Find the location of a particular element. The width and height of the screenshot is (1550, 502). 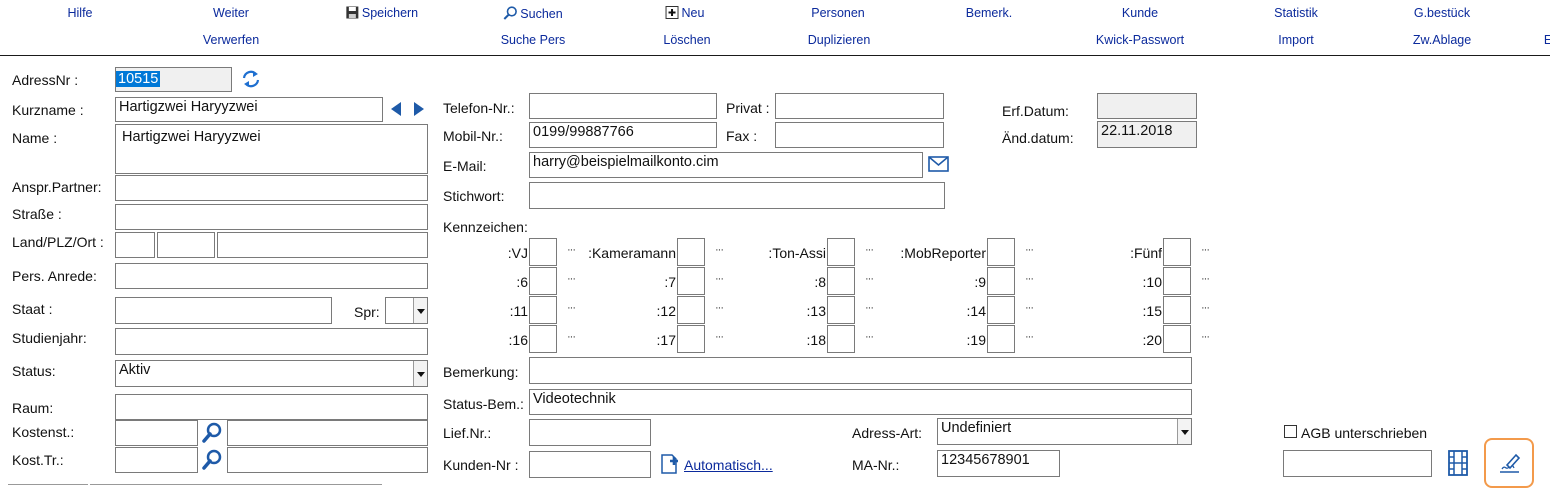

raum-field is located at coordinates (271, 407).